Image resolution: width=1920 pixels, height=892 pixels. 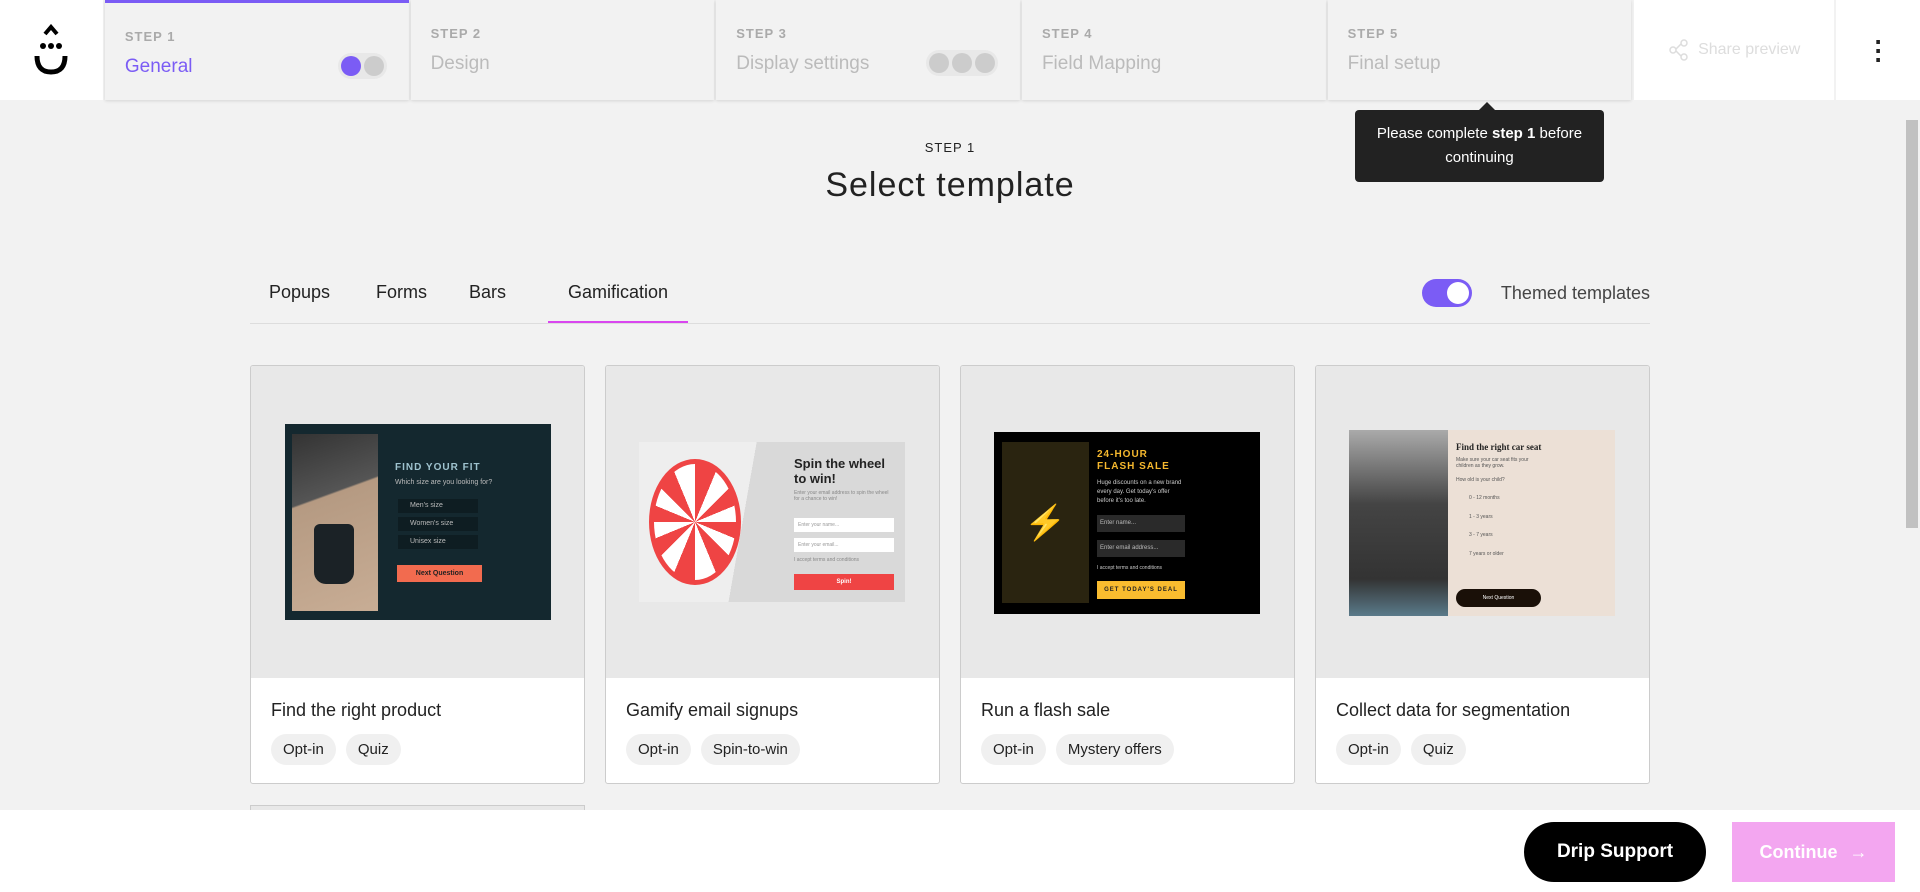 What do you see at coordinates (1101, 63) in the screenshot?
I see `step-name: Field Mapping` at bounding box center [1101, 63].